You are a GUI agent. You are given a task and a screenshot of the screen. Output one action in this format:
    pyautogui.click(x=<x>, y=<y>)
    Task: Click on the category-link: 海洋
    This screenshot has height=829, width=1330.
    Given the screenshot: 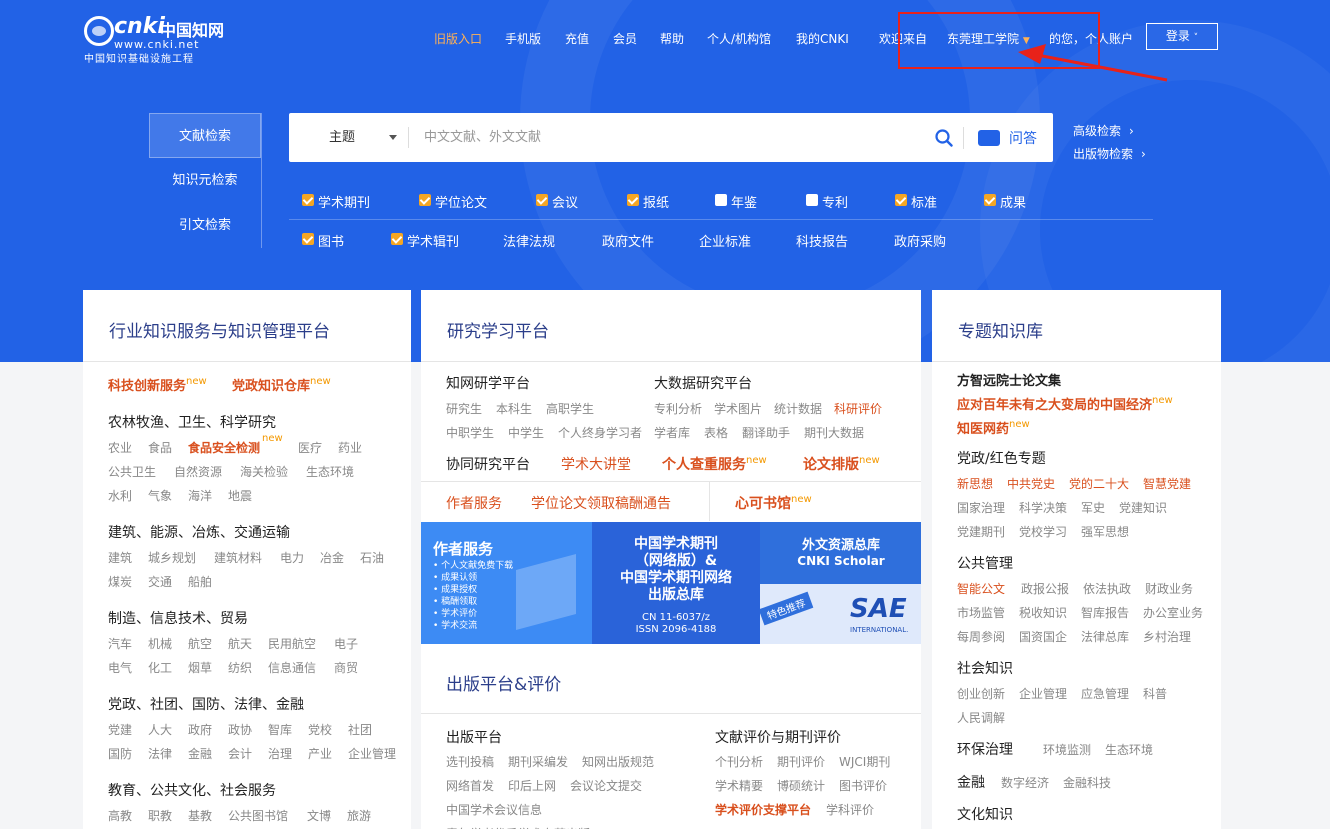 What is the action you would take?
    pyautogui.click(x=200, y=495)
    